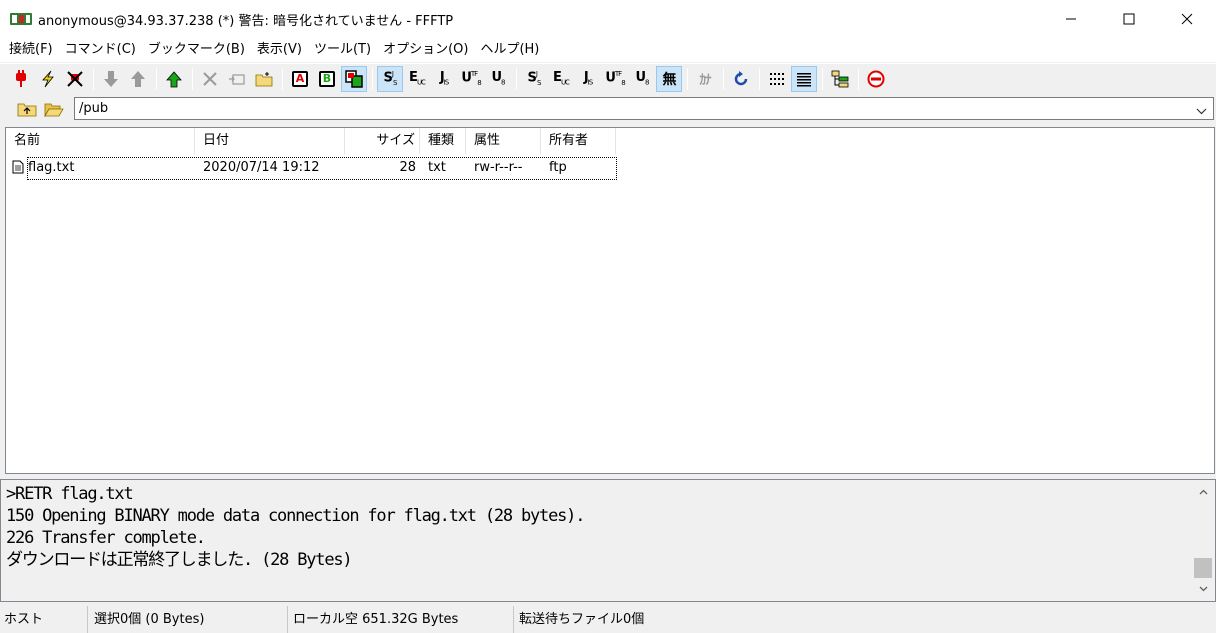  I want to click on stop-icon, so click(876, 78).